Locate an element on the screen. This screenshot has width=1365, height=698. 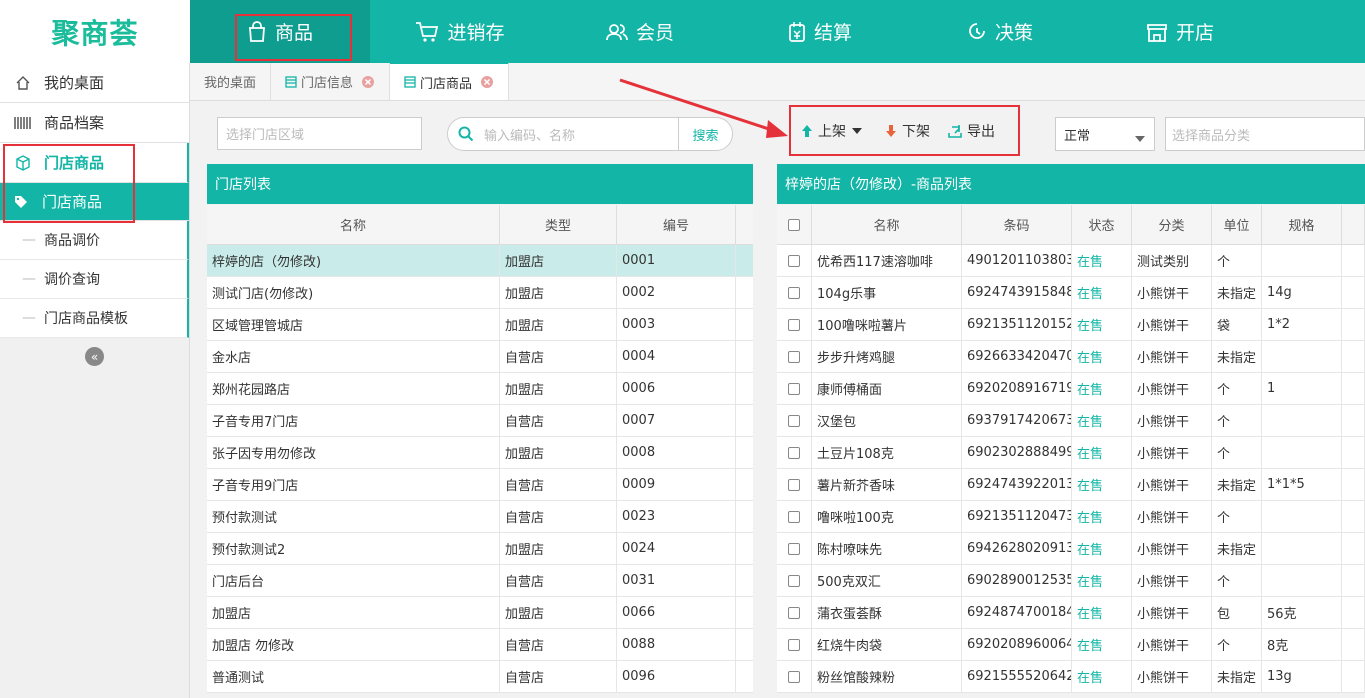
sidebar-item-store-goods: 门店商品 is located at coordinates (94, 202).